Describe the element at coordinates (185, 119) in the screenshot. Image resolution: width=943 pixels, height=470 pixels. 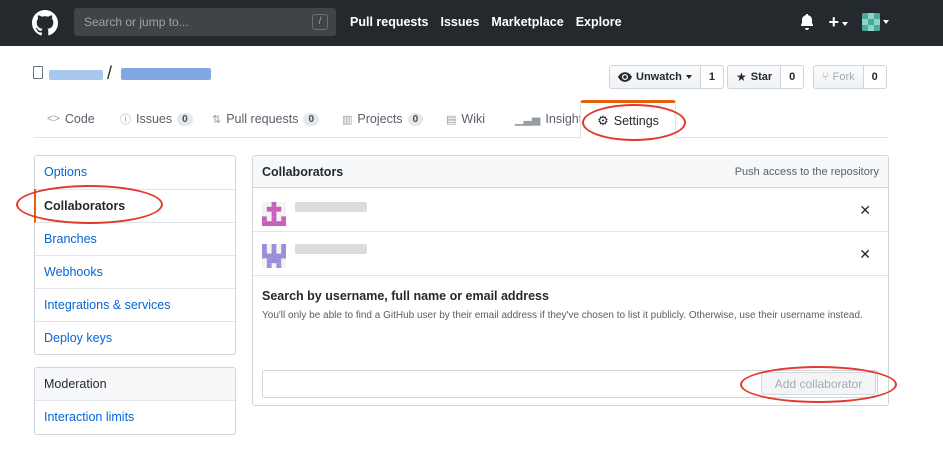
I see `issues-count: 0` at that location.